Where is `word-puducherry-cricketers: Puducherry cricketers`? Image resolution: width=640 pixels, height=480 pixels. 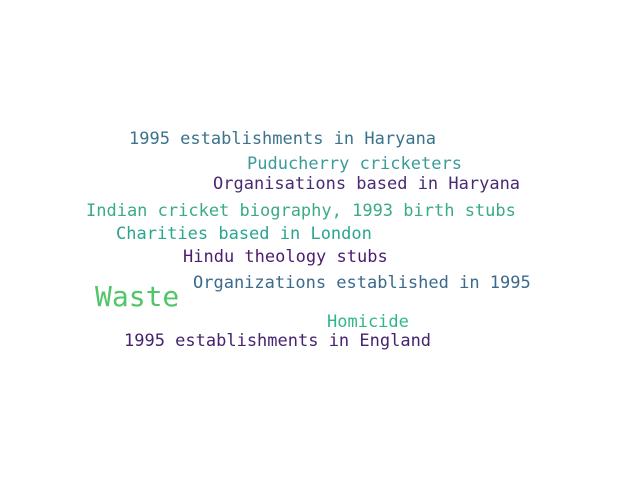 word-puducherry-cricketers: Puducherry cricketers is located at coordinates (354, 164).